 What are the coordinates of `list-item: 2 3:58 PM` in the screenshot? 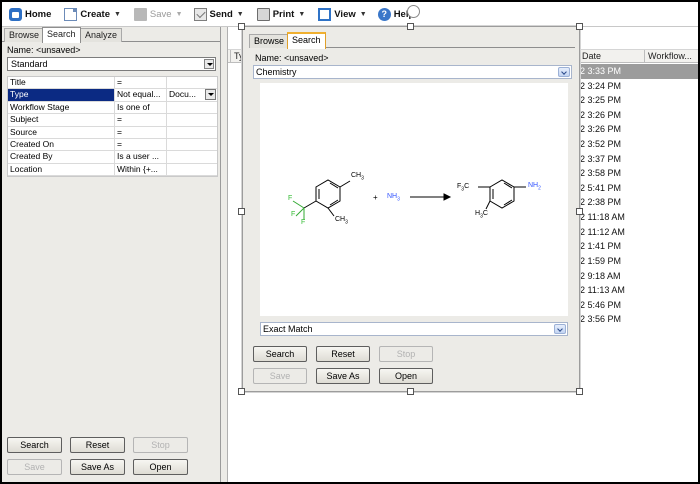 It's located at (639, 173).